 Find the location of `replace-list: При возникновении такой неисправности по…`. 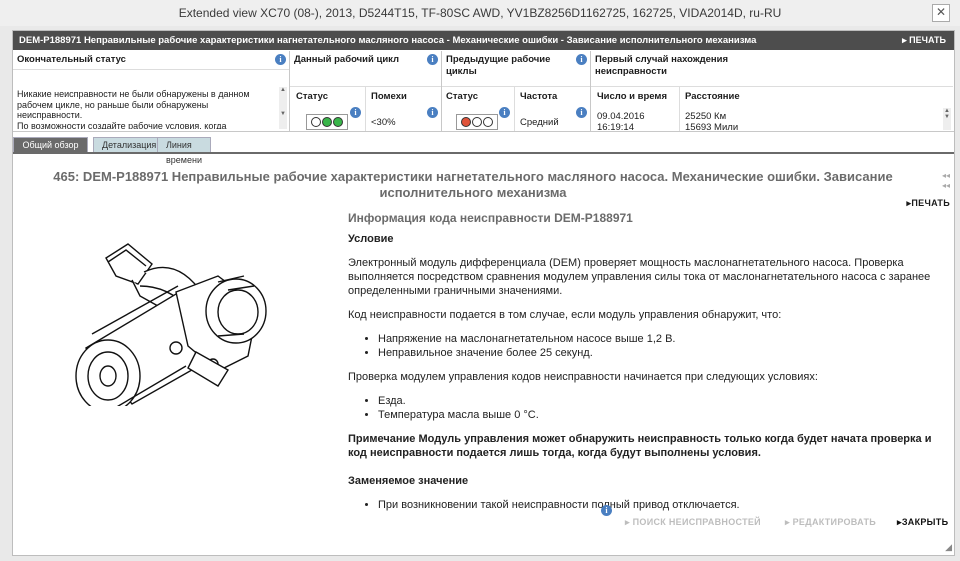

replace-list: При возникновении такой неисправности по… is located at coordinates (648, 505).